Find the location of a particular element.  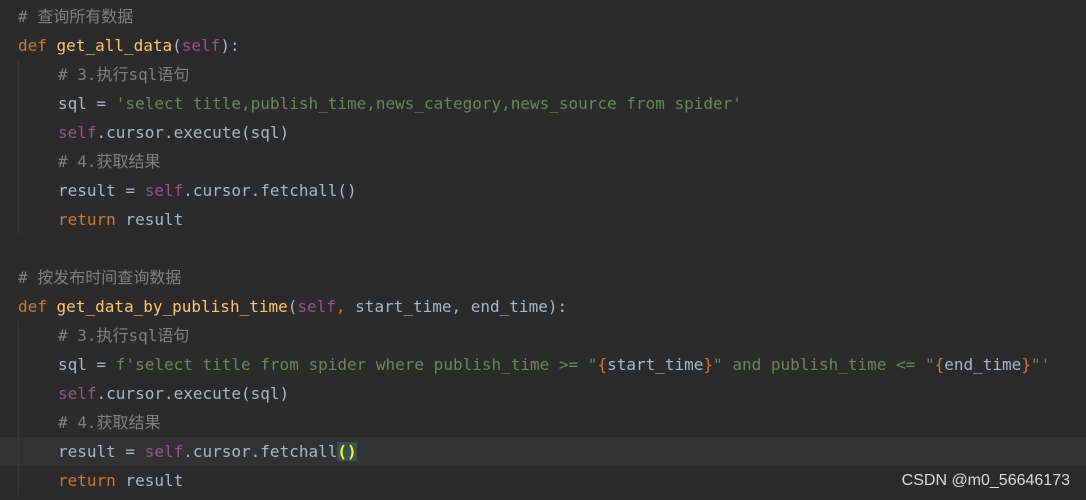

comma: , is located at coordinates (345, 306).